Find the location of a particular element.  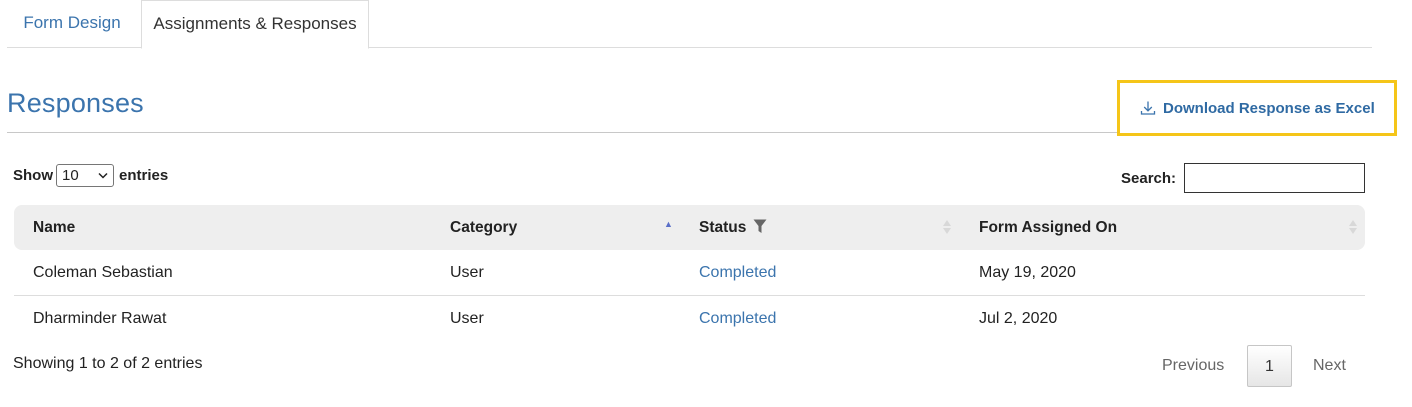

pagination: Previous 1 Next is located at coordinates (1262, 366).